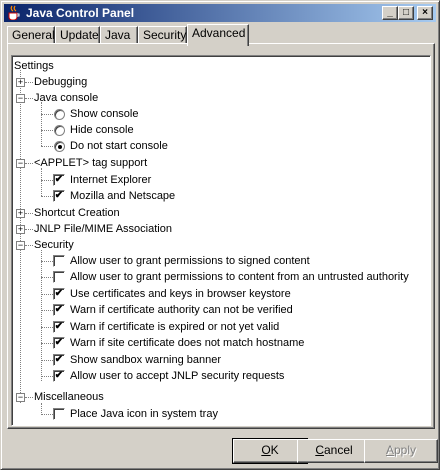 The height and width of the screenshot is (470, 440). I want to click on radio-selected-dot, so click(60, 147).